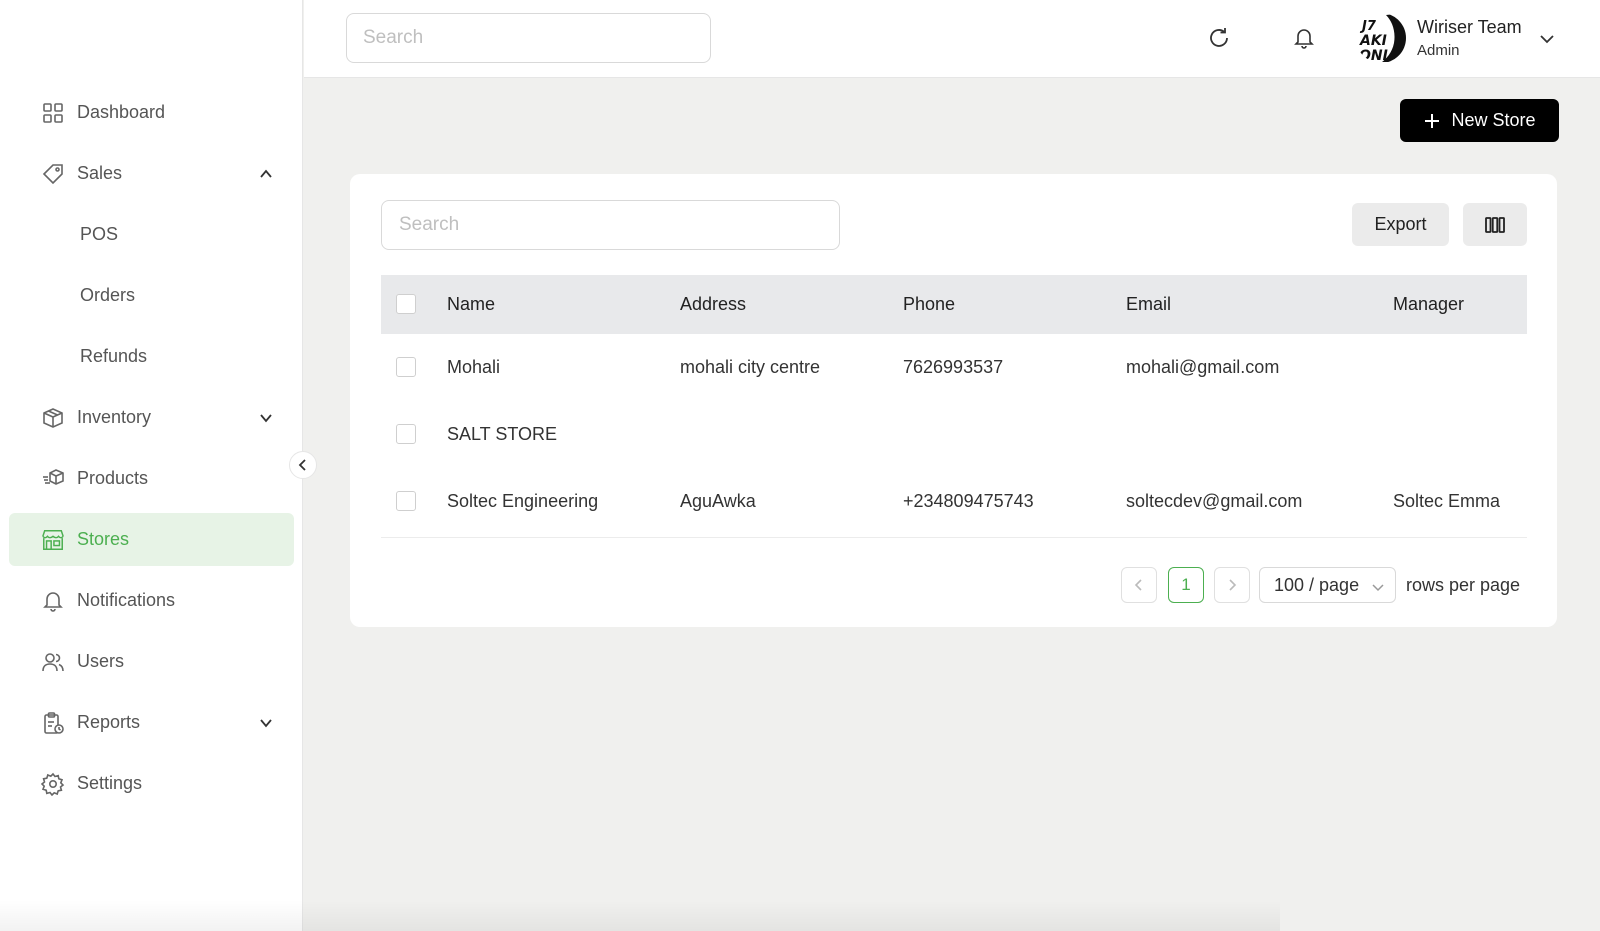 This screenshot has height=931, width=1600. What do you see at coordinates (114, 356) in the screenshot?
I see `sidebar-item-label: Refunds` at bounding box center [114, 356].